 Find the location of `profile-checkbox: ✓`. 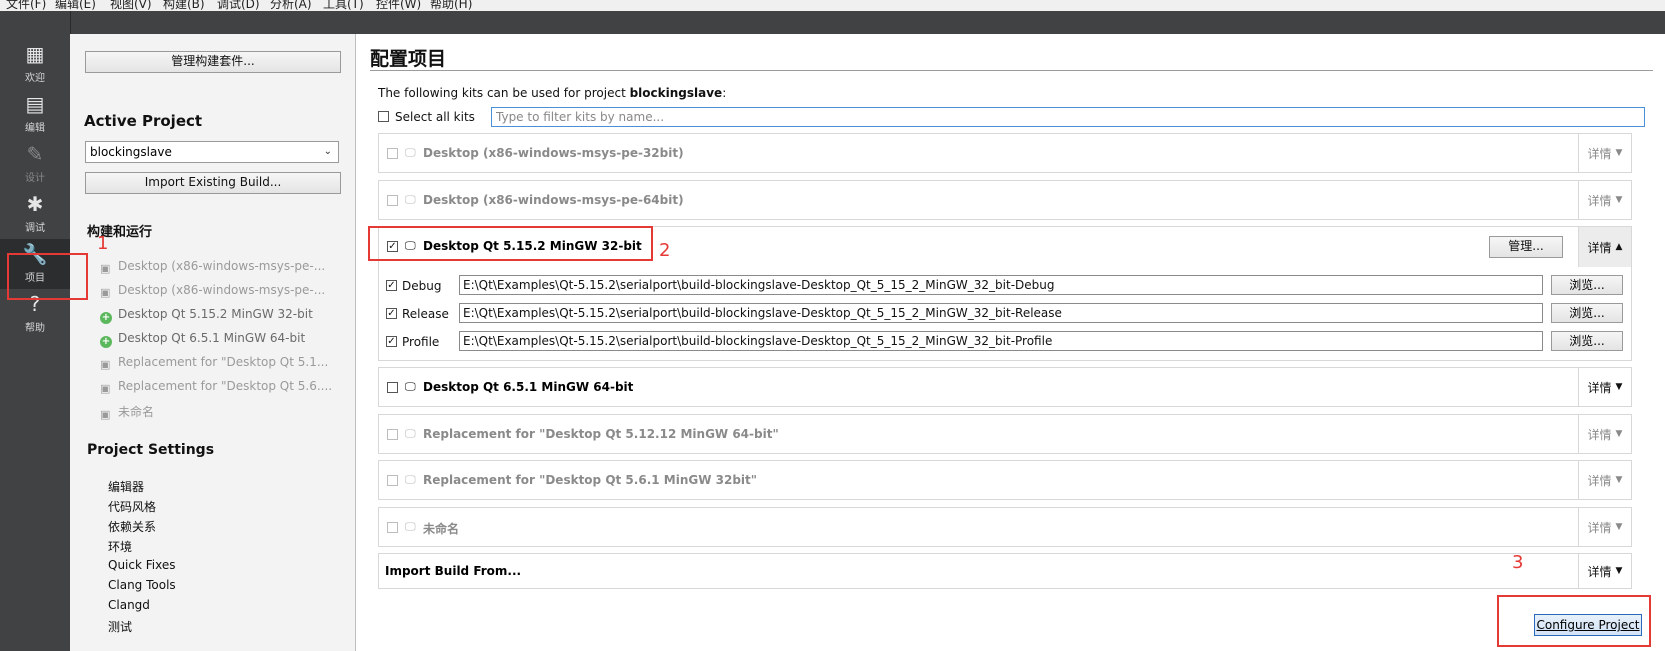

profile-checkbox: ✓ is located at coordinates (391, 341).